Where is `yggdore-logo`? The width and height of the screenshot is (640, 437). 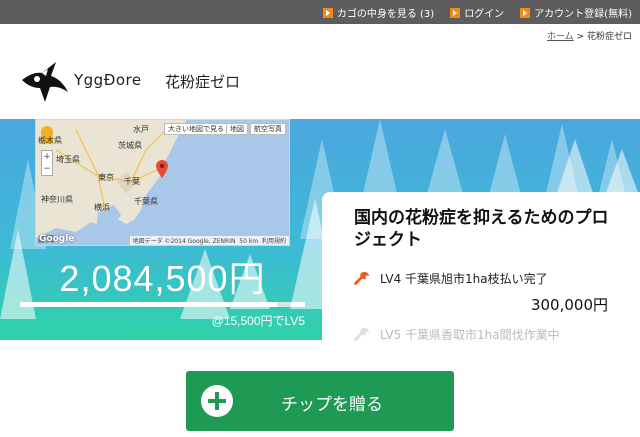 yggdore-logo is located at coordinates (45, 82).